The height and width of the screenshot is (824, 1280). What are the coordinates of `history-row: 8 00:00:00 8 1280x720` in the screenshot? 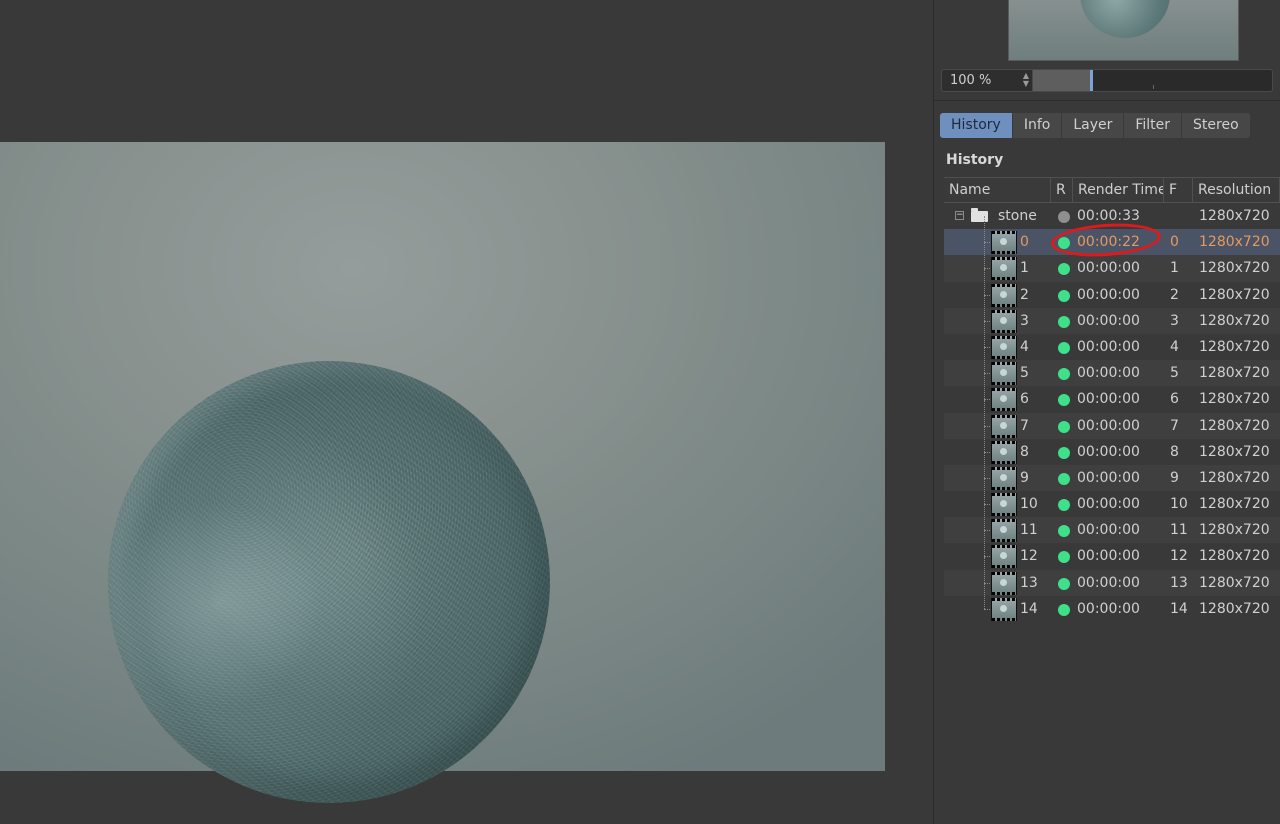 It's located at (1112, 445).